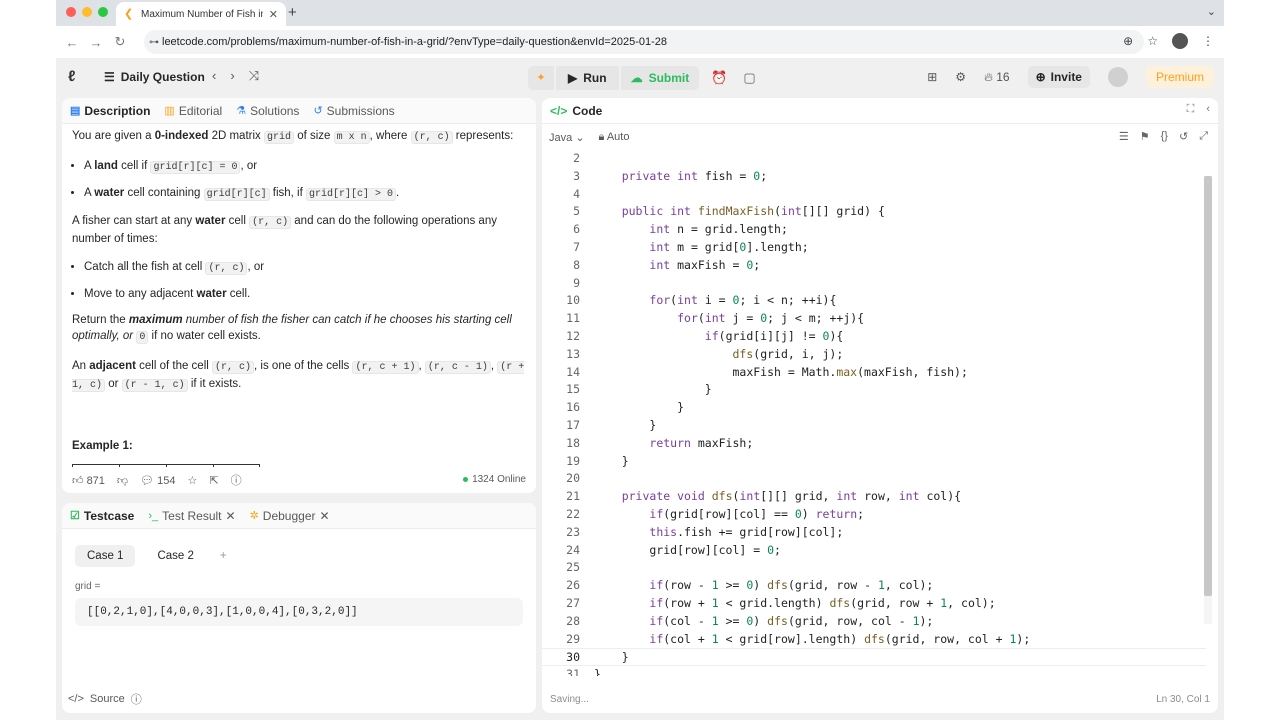 The image size is (1280, 720). I want to click on code-line: 17 }, so click(874, 426).